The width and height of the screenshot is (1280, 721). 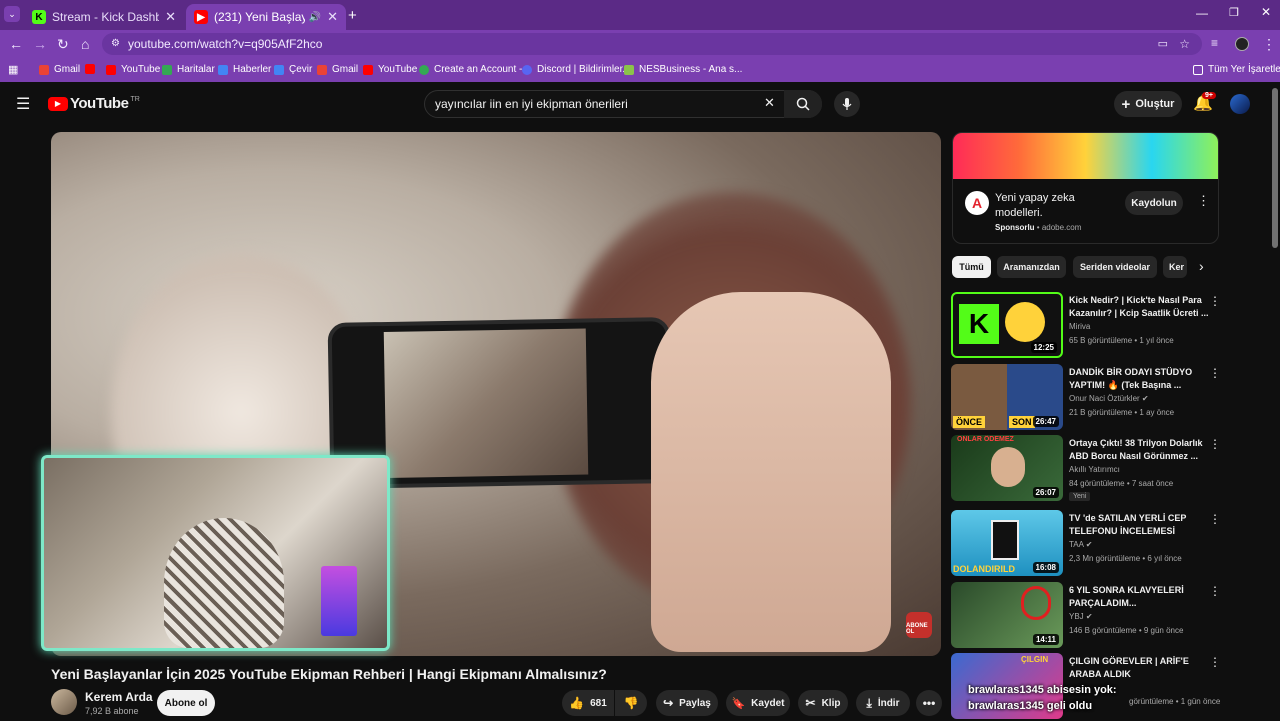 What do you see at coordinates (23, 104) in the screenshot?
I see `hamburger-menu-icon: ☰` at bounding box center [23, 104].